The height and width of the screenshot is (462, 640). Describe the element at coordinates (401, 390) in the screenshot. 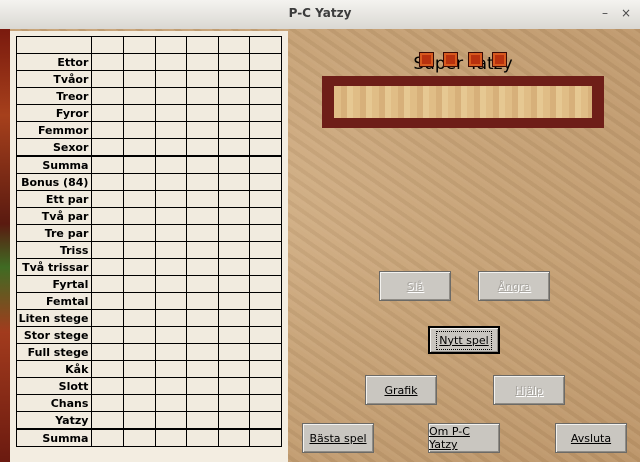

I see `graphics-button: Grafik` at that location.